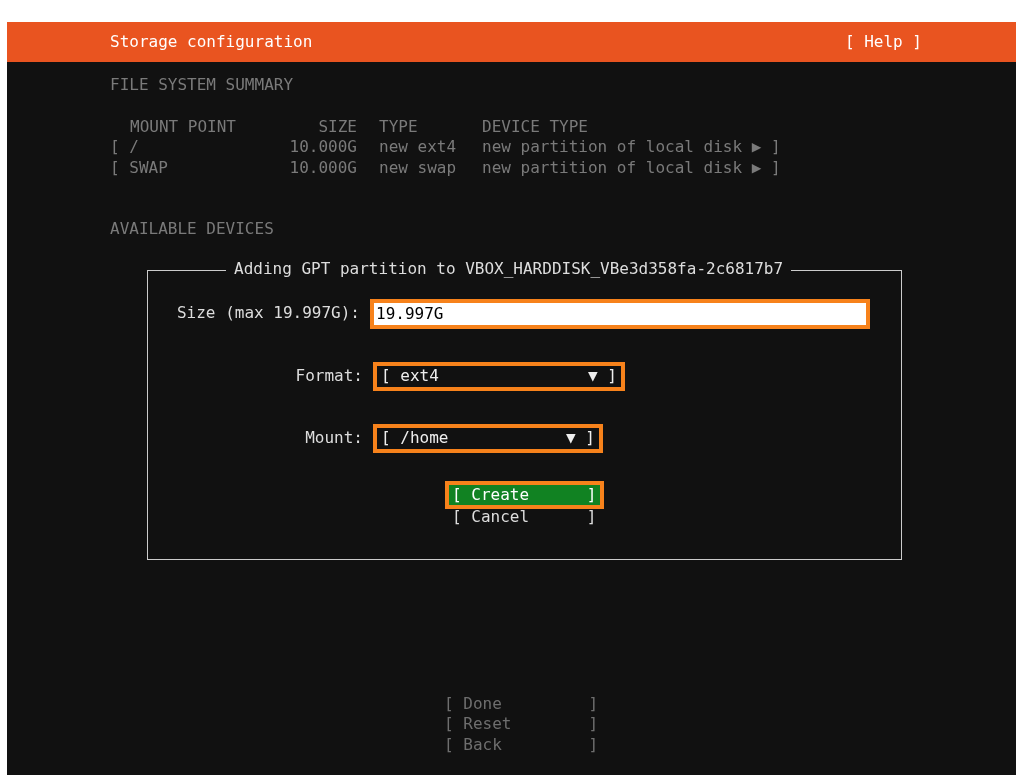 This screenshot has height=778, width=1023. Describe the element at coordinates (620, 313) in the screenshot. I see `size-field: 19.997G` at that location.